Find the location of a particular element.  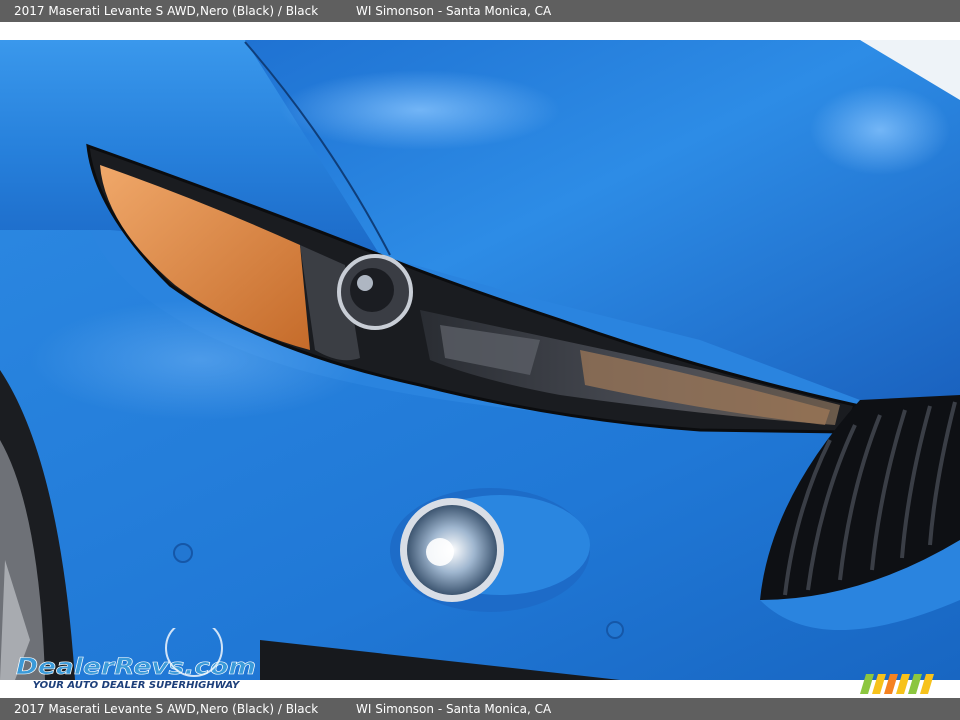

vehicle-name-bottom: 2017 Maserati Levante S AWD, is located at coordinates (107, 709).